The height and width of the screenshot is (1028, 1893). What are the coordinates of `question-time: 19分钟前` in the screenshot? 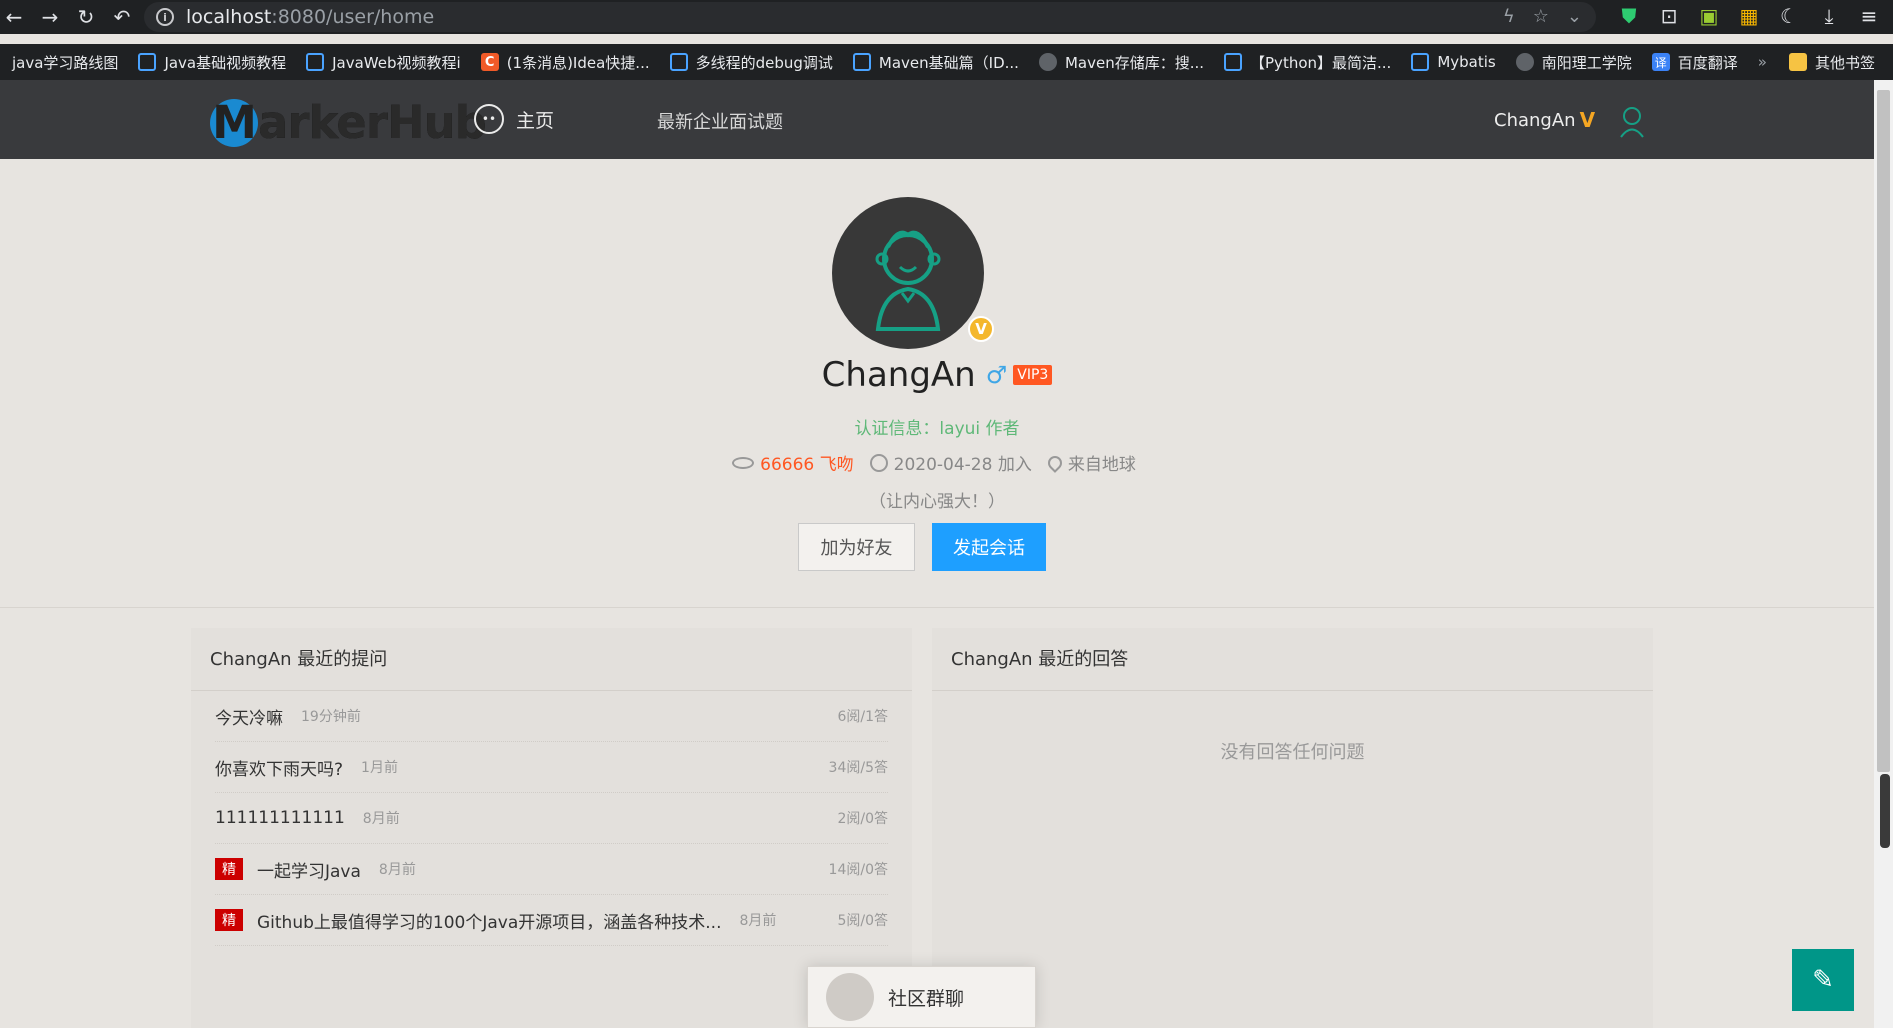 It's located at (331, 717).